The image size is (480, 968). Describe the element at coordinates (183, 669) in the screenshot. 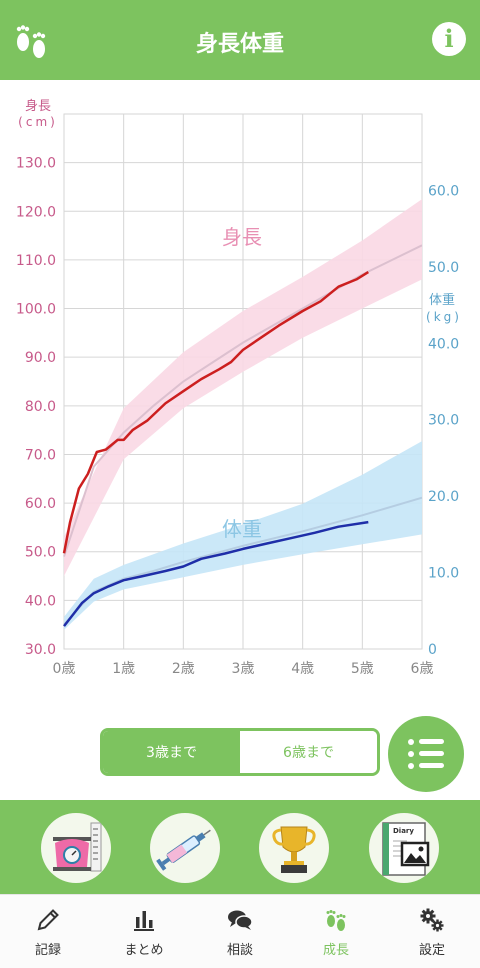

I see `age-tick-label: 2歳` at that location.